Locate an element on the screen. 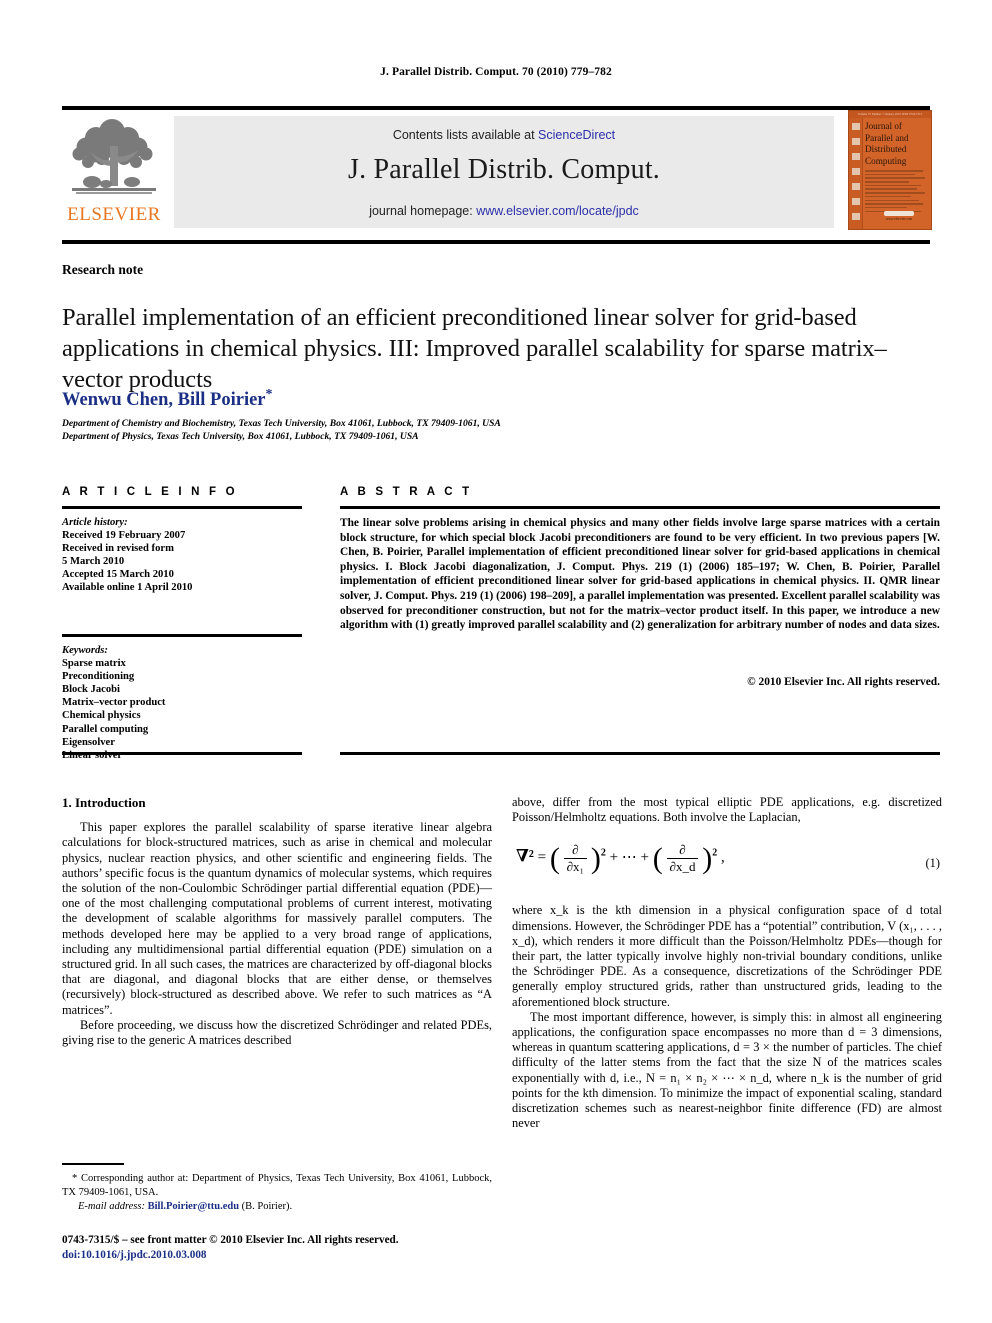  fraction-term-d: ∂ ∂x_d is located at coordinates (682, 858).